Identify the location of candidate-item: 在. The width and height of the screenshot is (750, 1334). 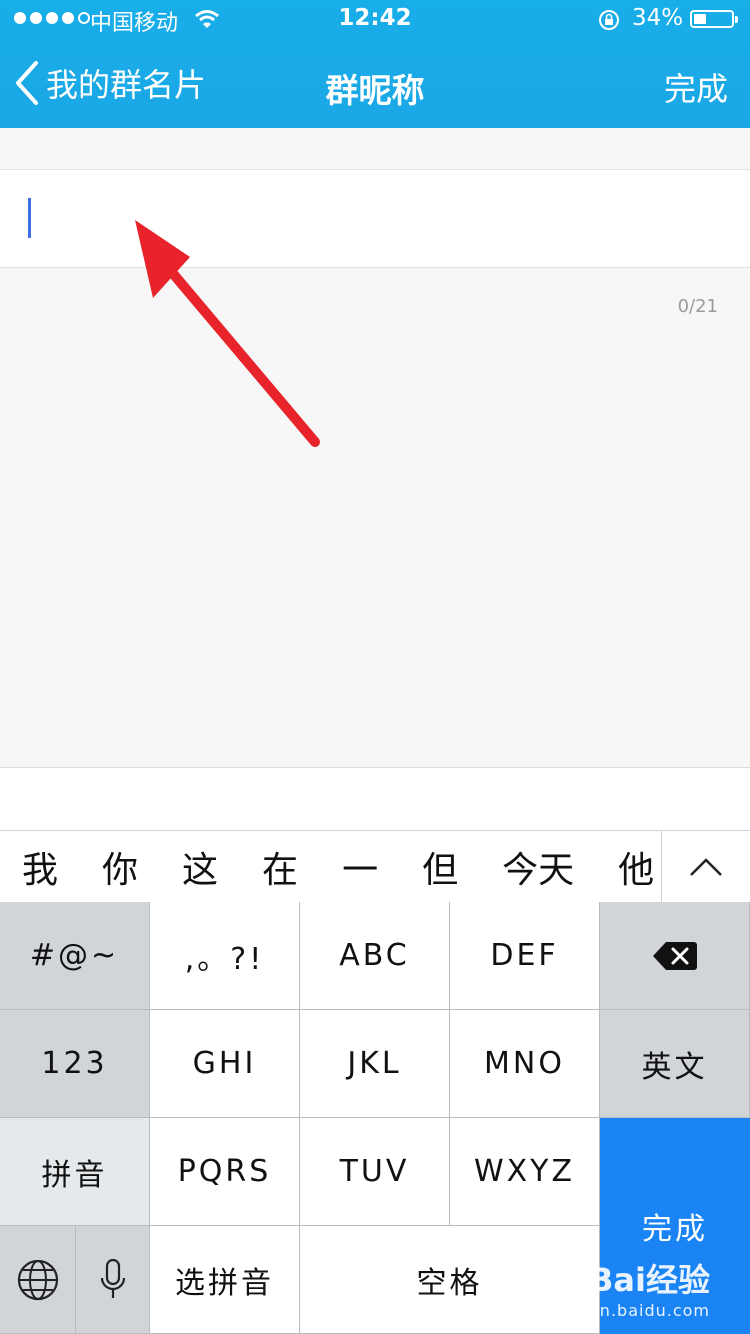
(280, 867).